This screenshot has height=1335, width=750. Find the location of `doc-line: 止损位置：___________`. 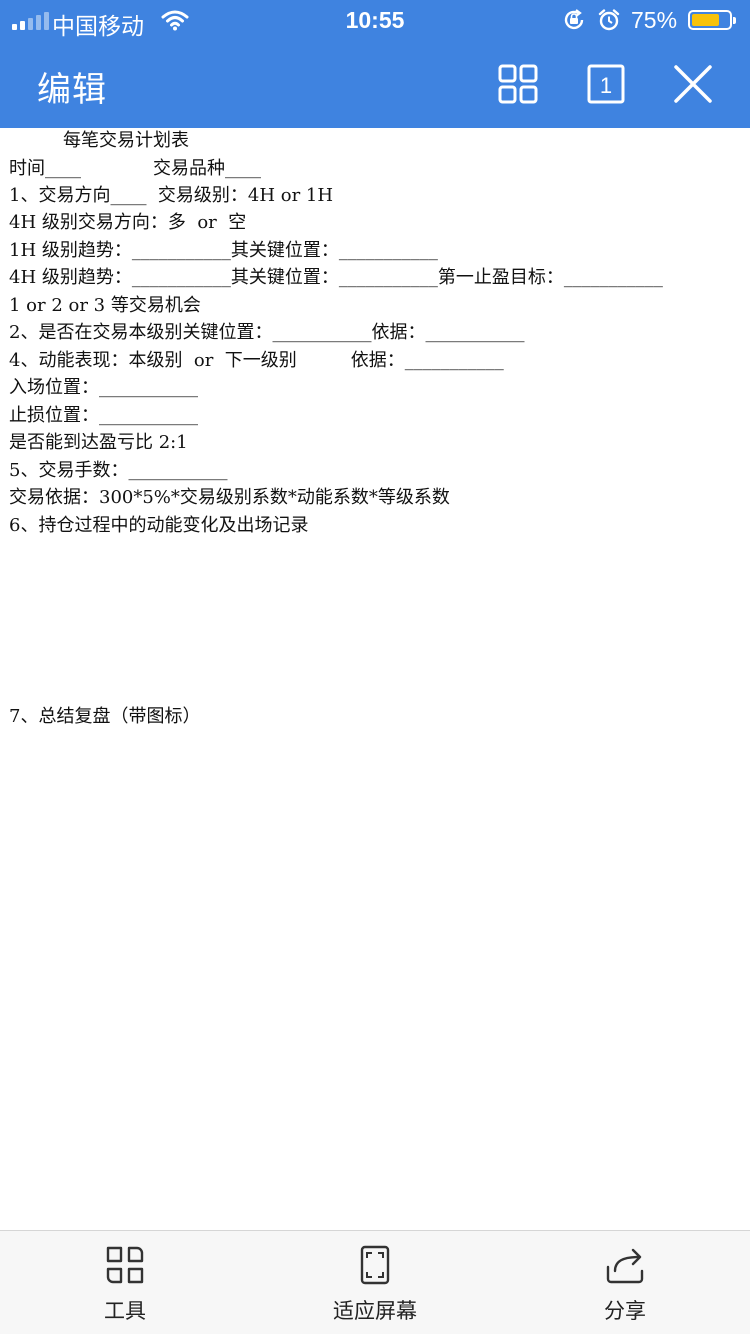

doc-line: 止损位置：___________ is located at coordinates (103, 415).